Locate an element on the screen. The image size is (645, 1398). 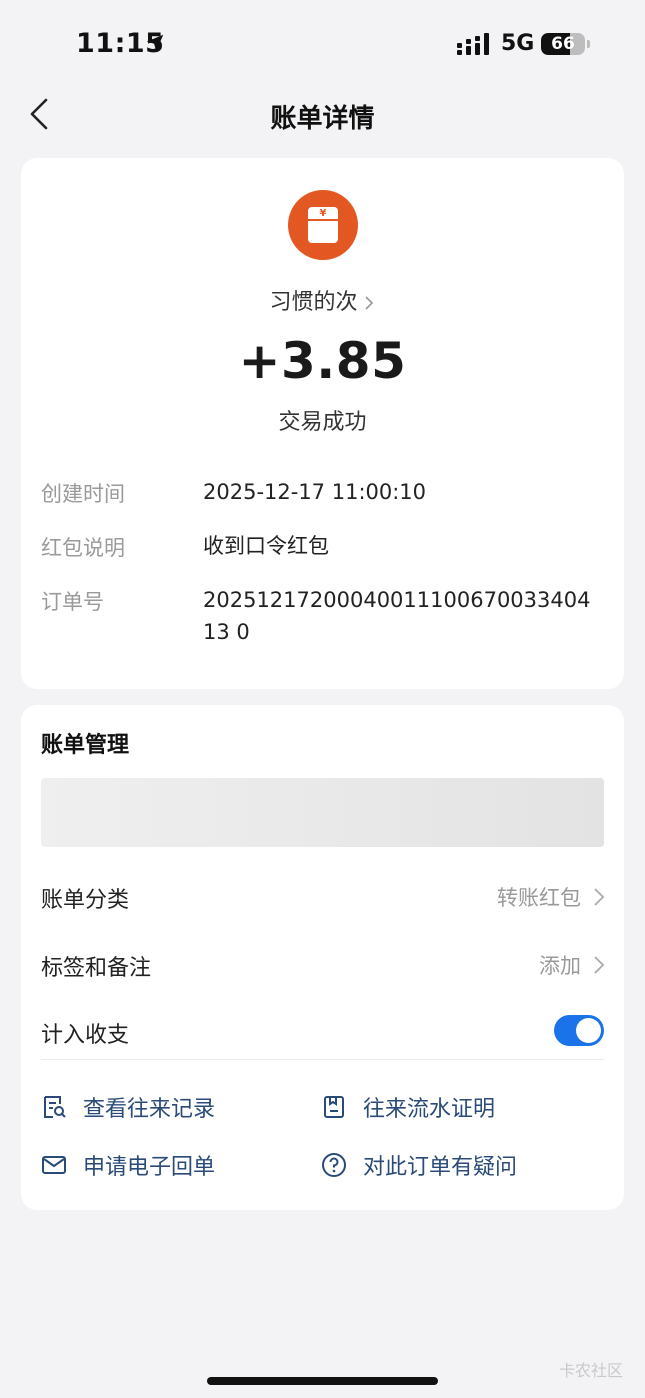
detail-value-created: 2025-12-17 11:00:10 is located at coordinates (315, 492).